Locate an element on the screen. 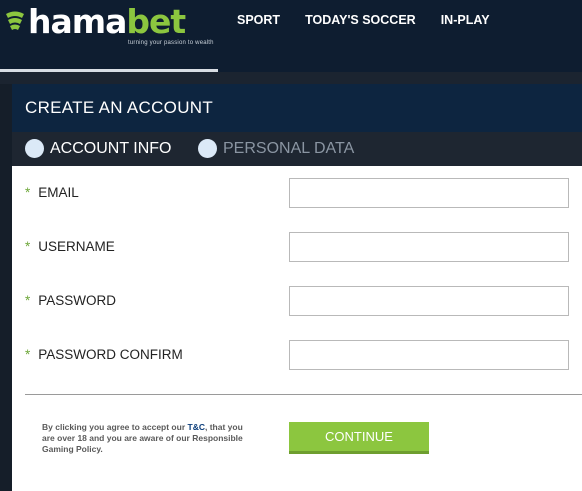  brand-logo: hamabet turning your passion to wealth is located at coordinates (109, 36).